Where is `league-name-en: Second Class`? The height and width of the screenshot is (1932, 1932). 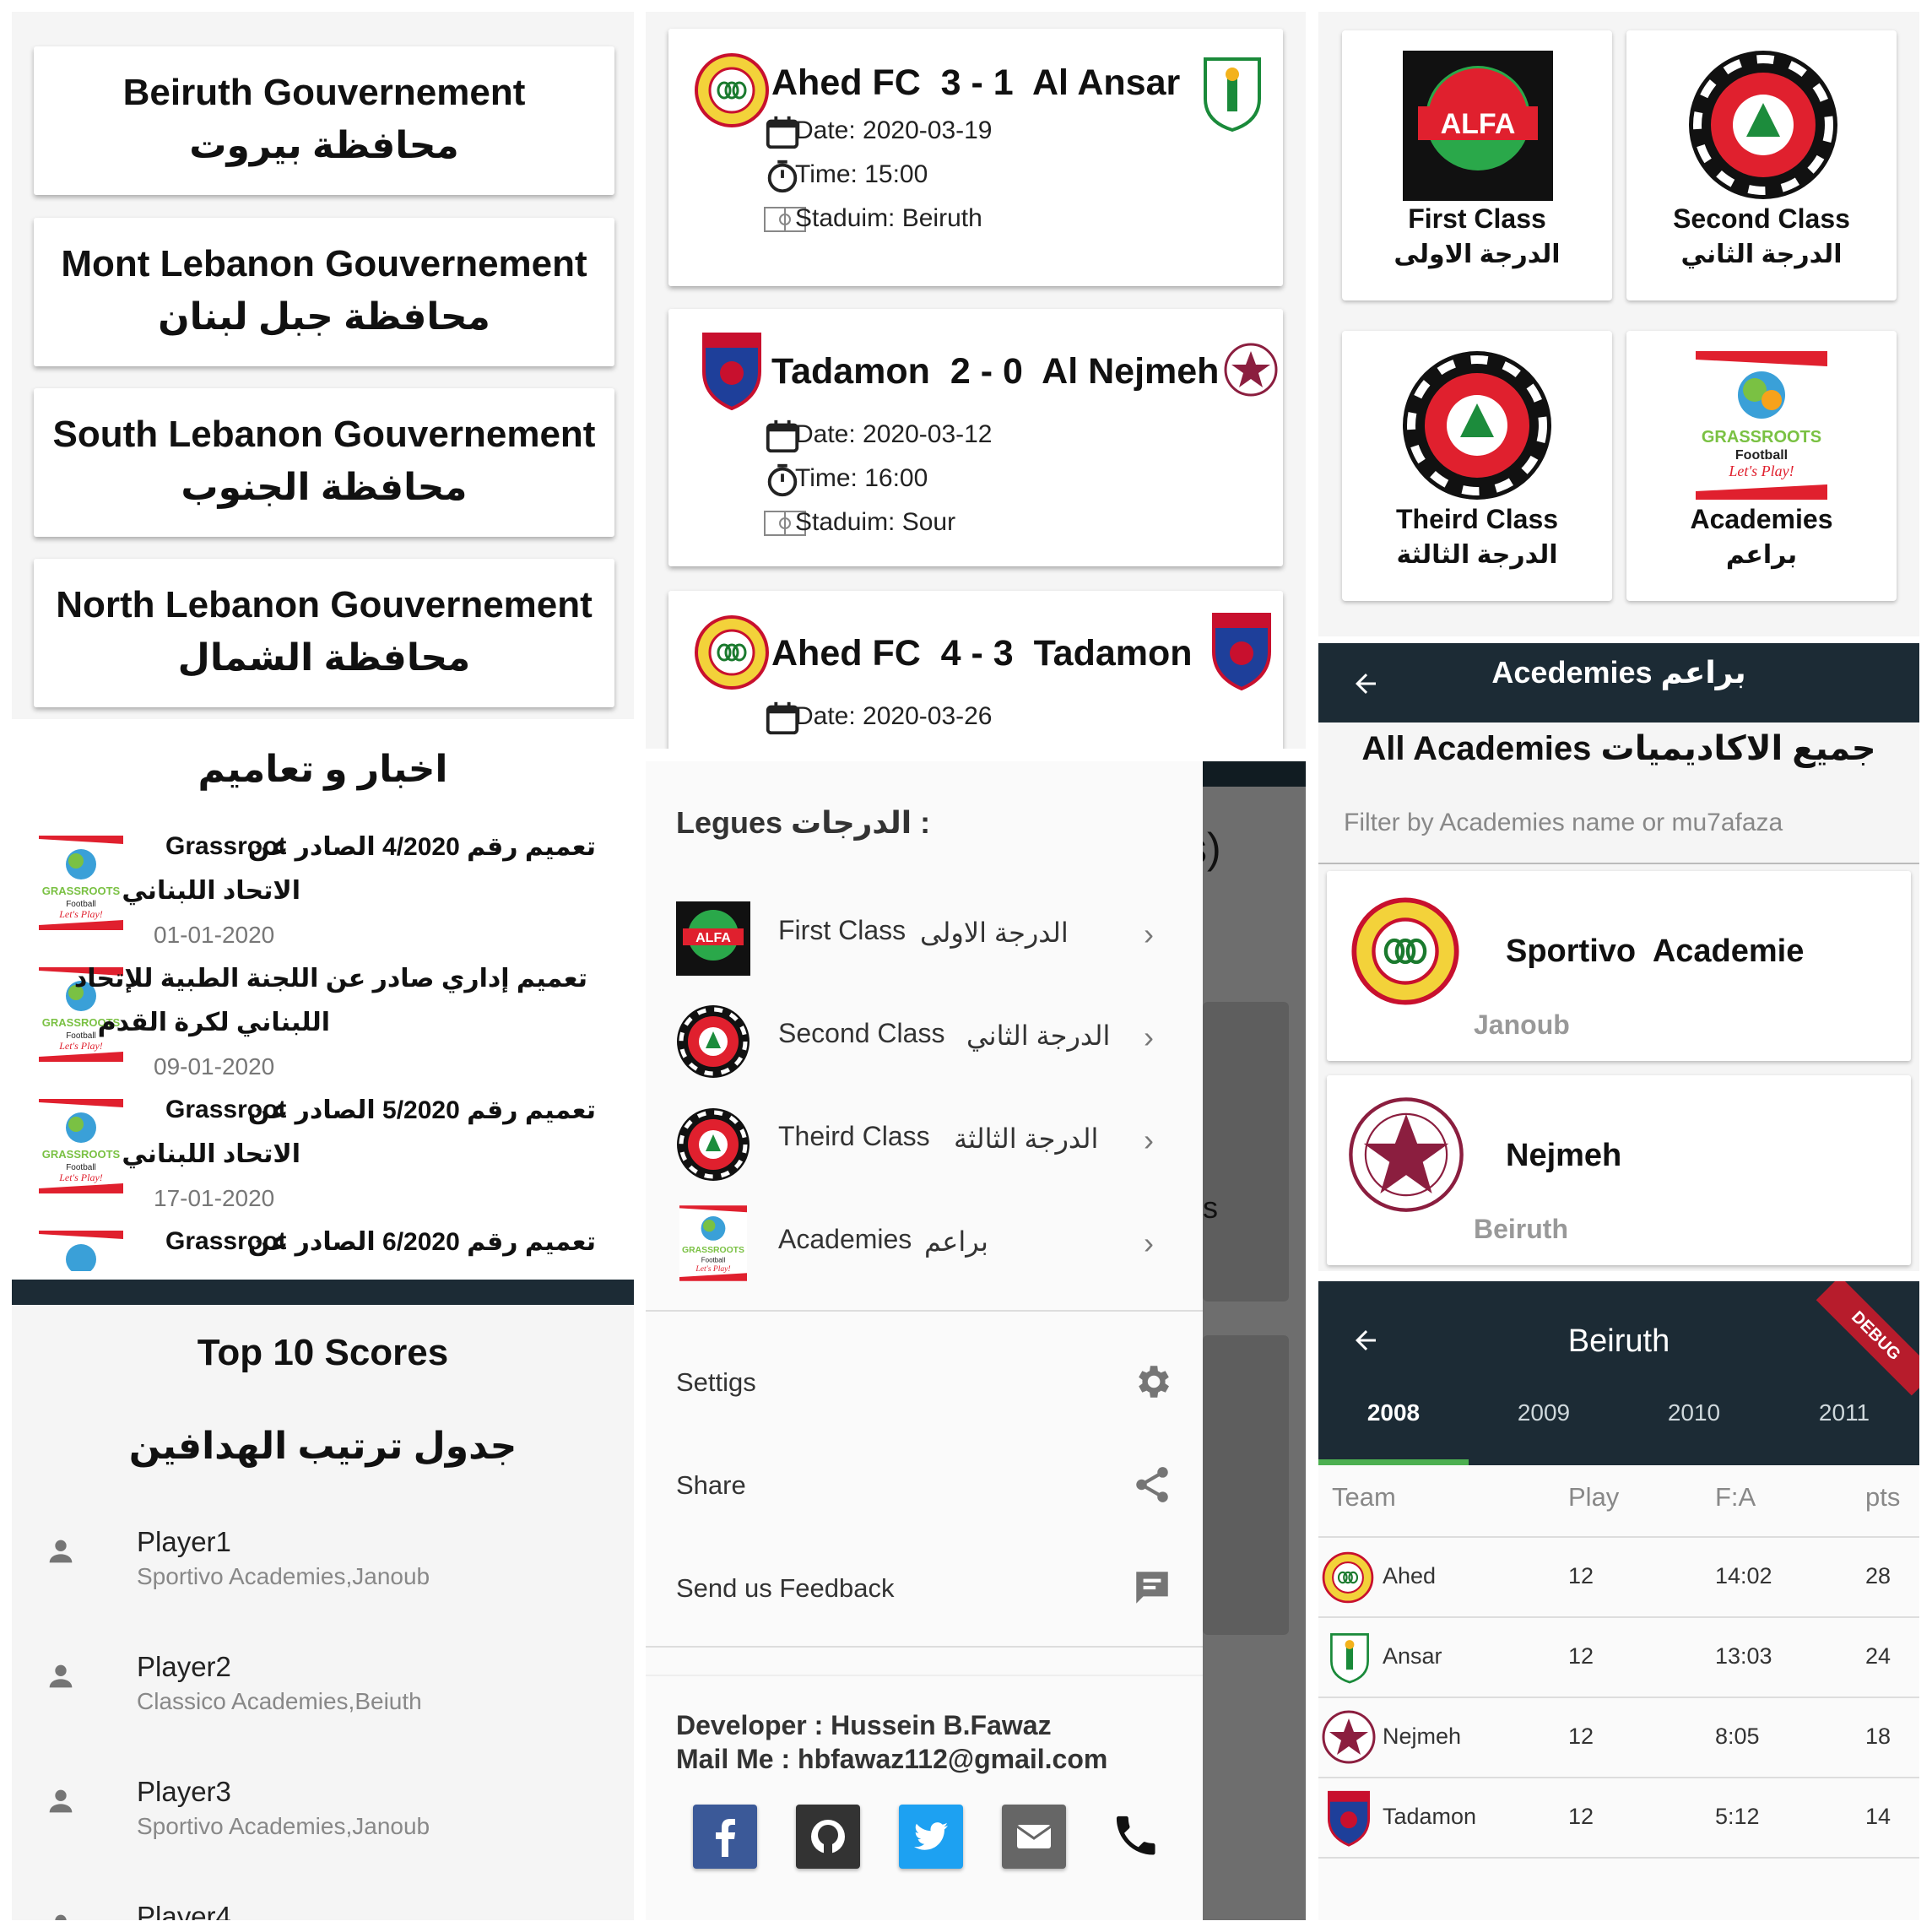
league-name-en: Second Class is located at coordinates (1761, 218).